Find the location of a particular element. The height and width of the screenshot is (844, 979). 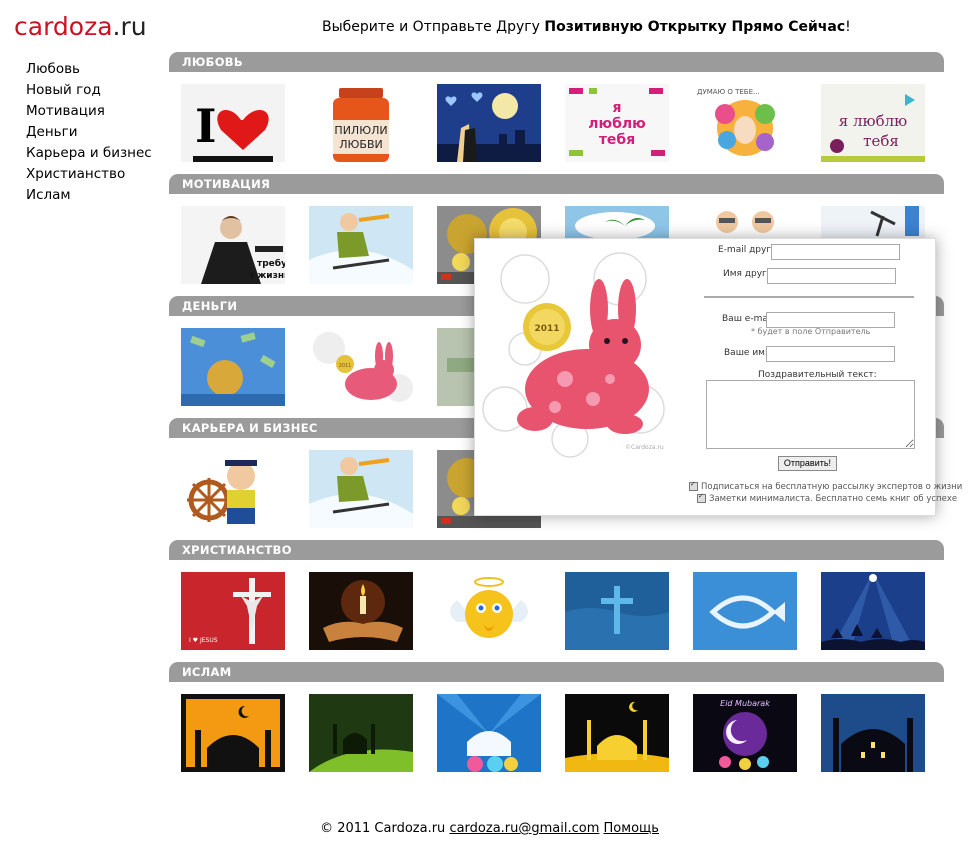

thumb-eid-mubarak: Eid Mubarak is located at coordinates (745, 733).